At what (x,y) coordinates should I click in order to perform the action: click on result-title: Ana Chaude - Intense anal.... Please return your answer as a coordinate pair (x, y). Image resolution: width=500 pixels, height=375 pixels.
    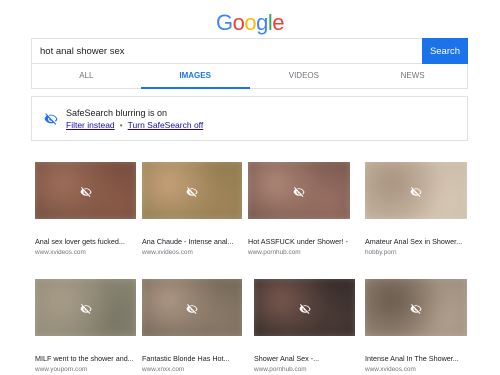
    Looking at the image, I should click on (192, 241).